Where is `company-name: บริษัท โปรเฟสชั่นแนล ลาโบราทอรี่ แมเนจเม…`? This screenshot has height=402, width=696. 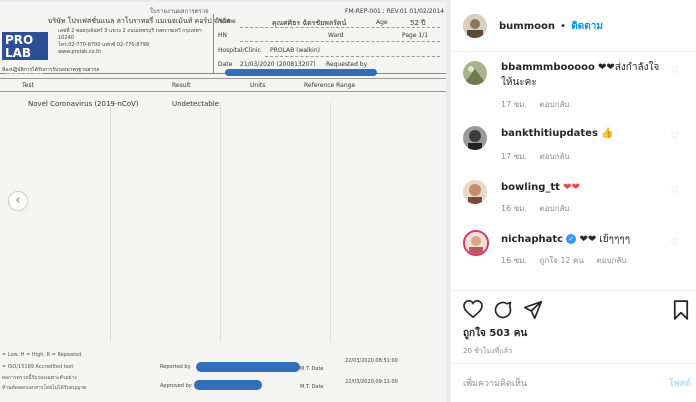
company-name: บริษัท โปรเฟสชั่นแนล ลาโบราทอรี่ แมเนจเม… is located at coordinates (139, 21).